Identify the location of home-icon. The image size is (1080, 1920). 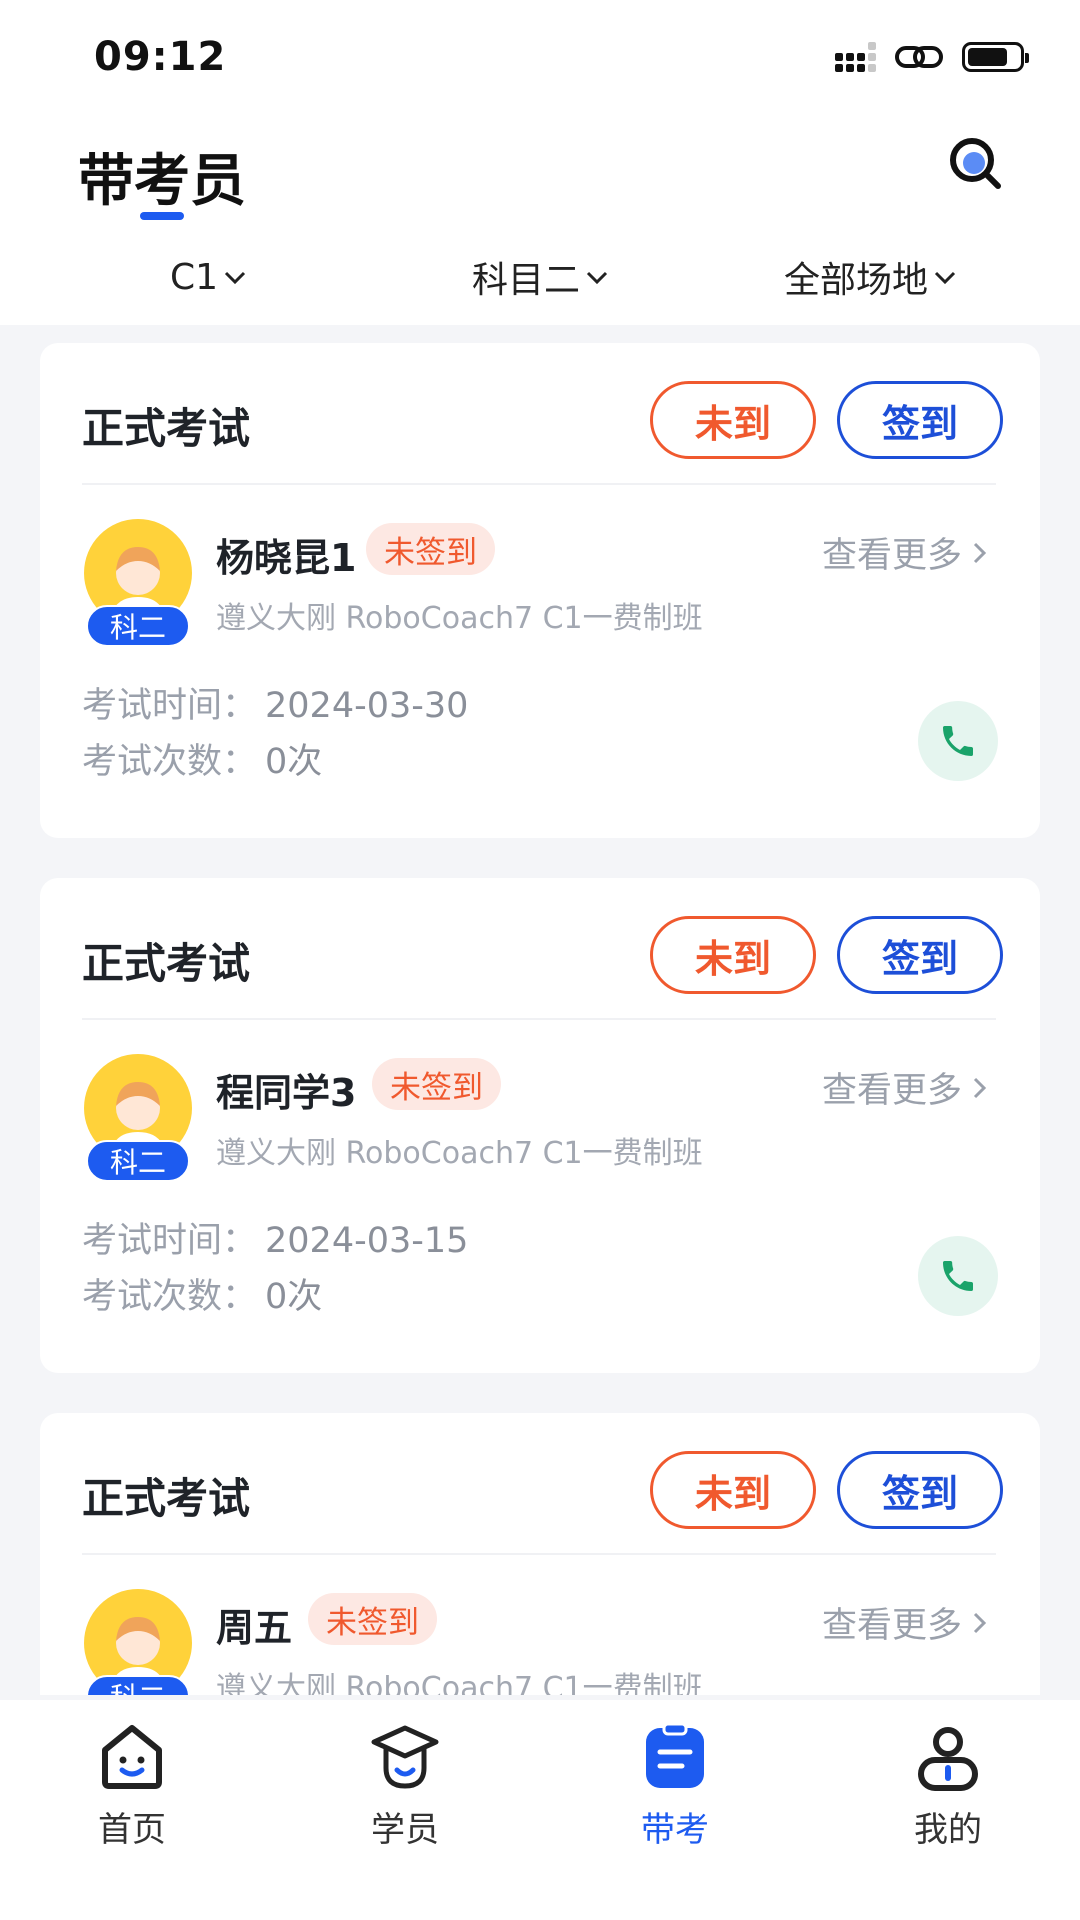
(132, 1757).